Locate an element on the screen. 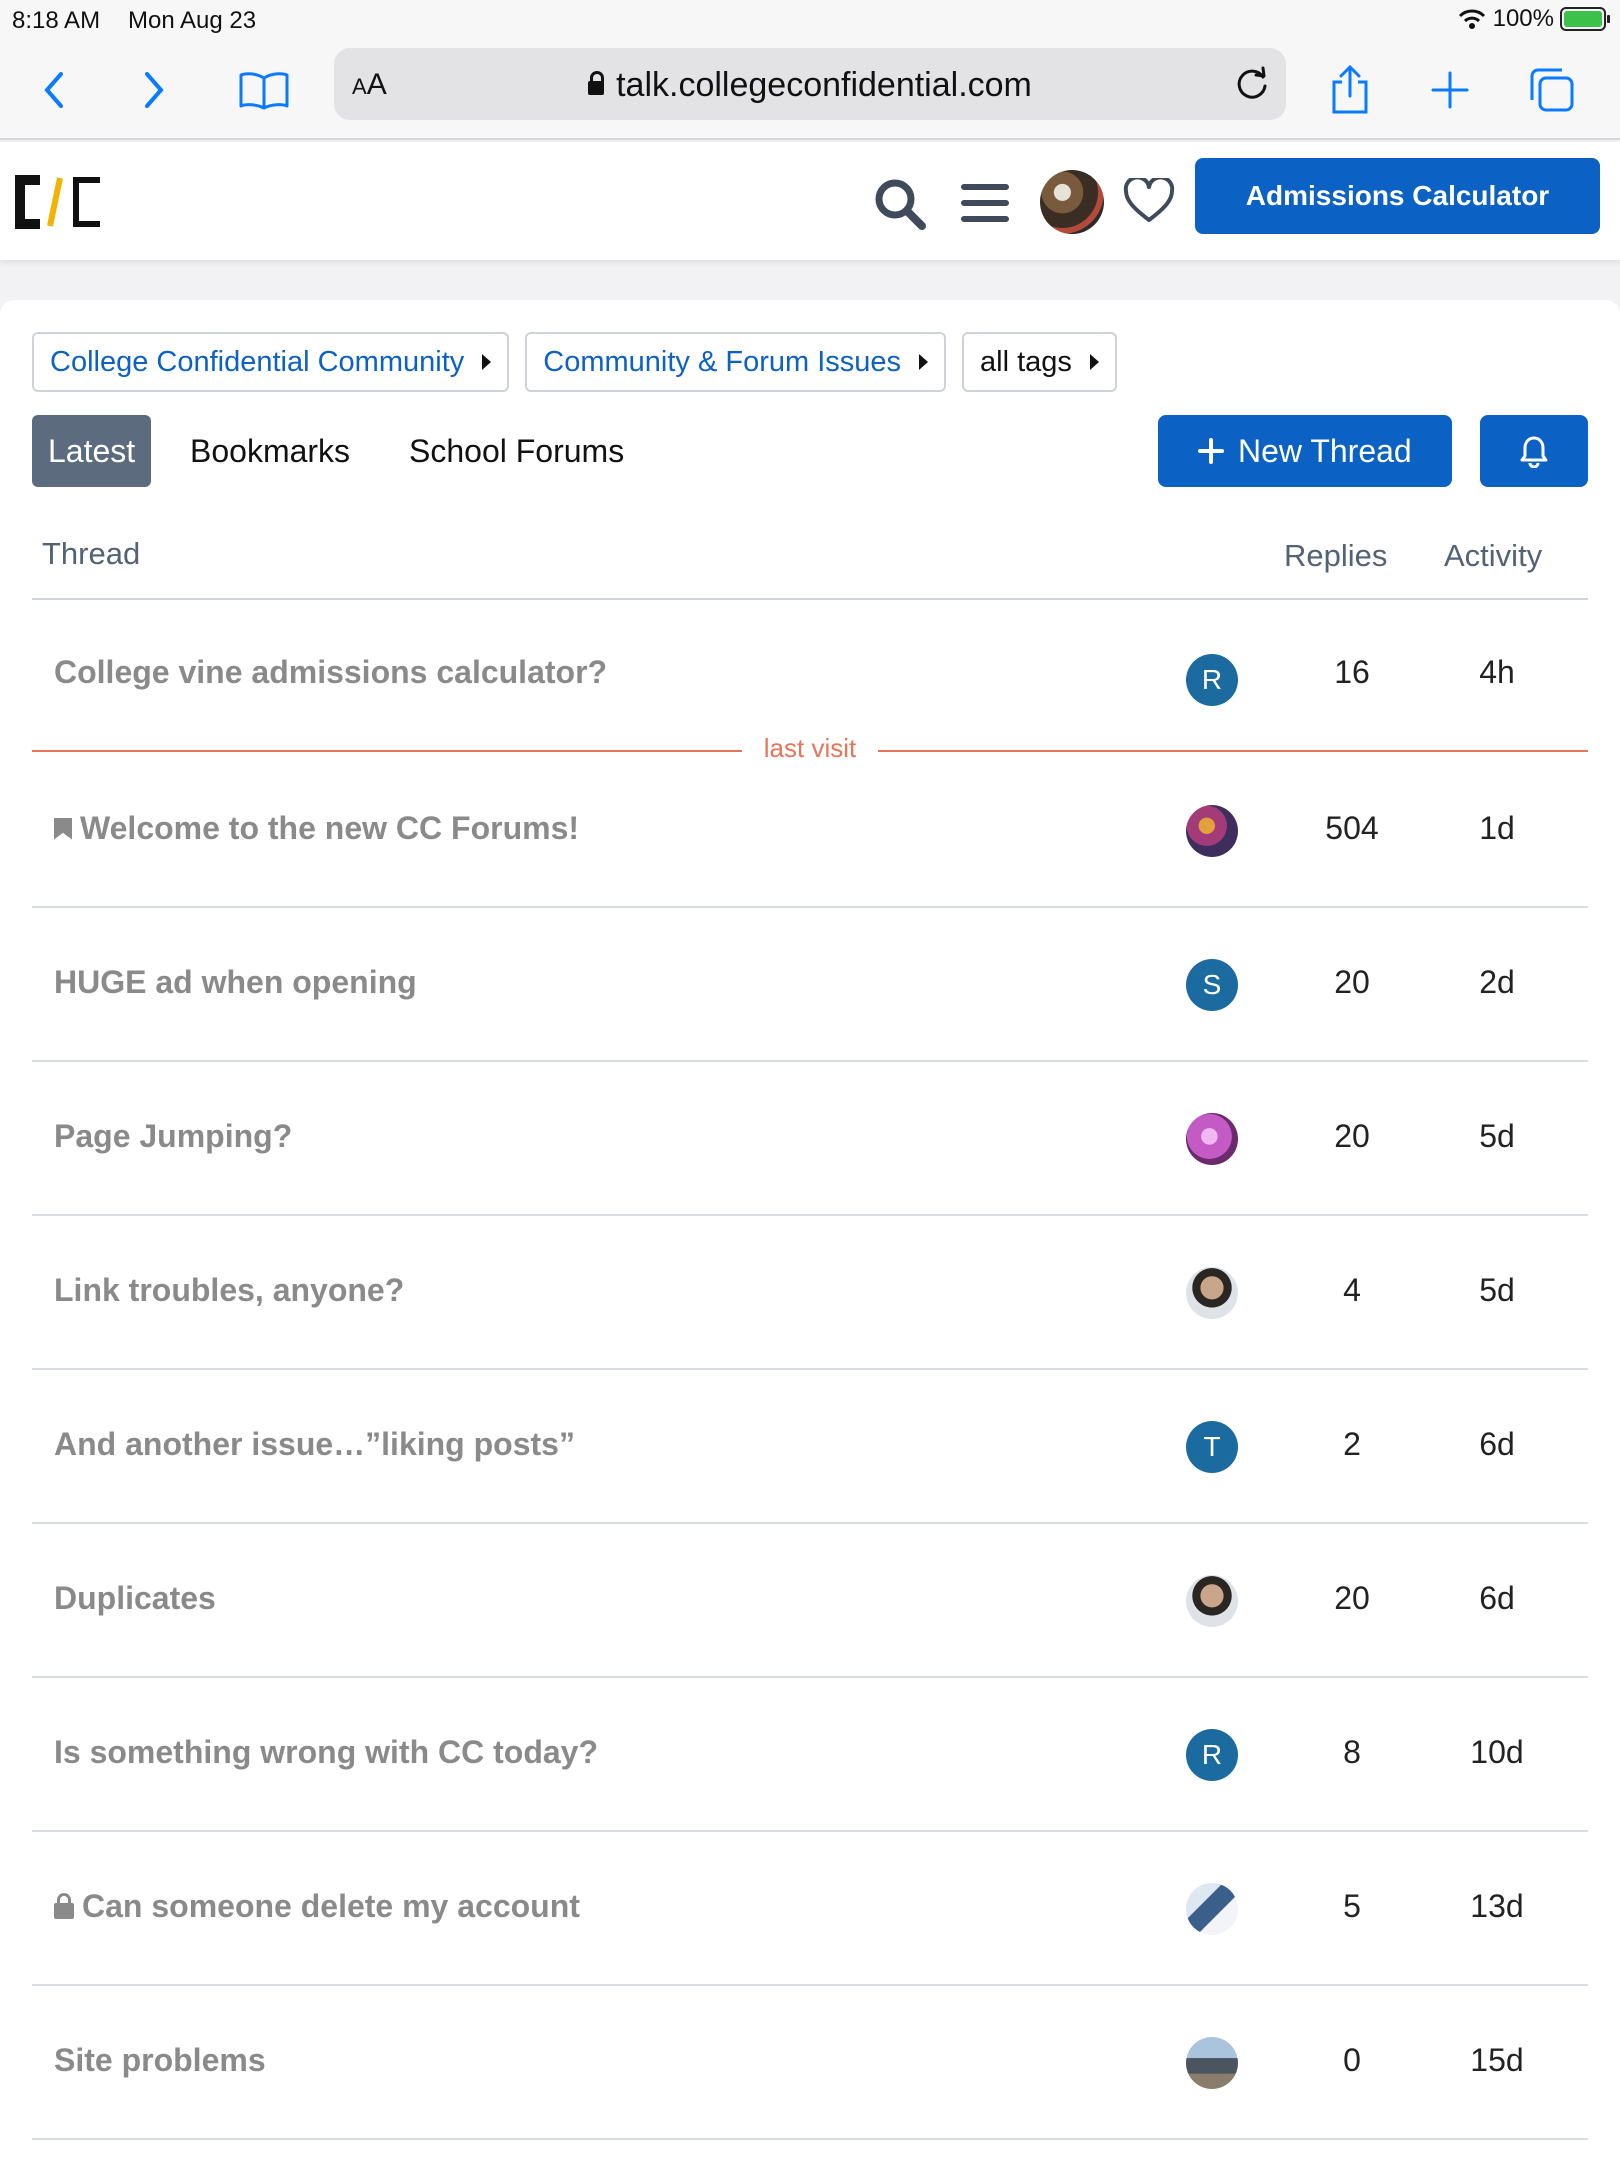 The image size is (1620, 2160). book-icon is located at coordinates (264, 91).